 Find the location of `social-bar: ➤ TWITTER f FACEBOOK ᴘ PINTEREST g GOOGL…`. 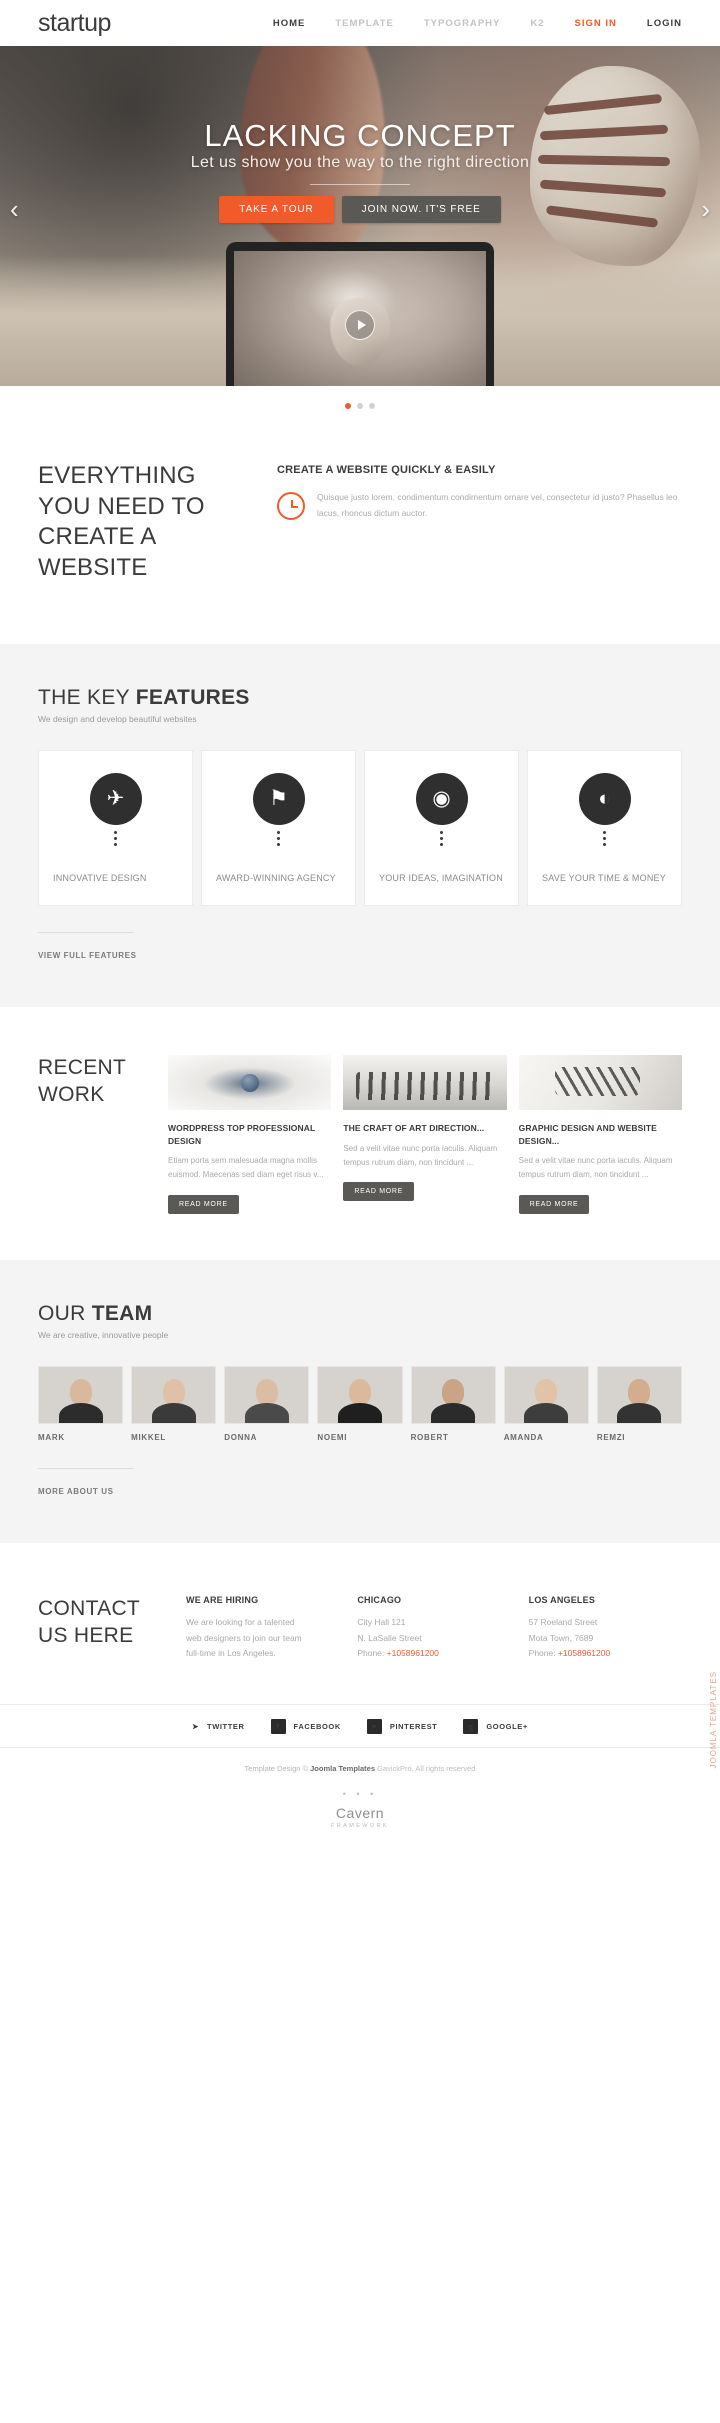

social-bar: ➤ TWITTER f FACEBOOK ᴘ PINTEREST g GOOGL… is located at coordinates (360, 1725).